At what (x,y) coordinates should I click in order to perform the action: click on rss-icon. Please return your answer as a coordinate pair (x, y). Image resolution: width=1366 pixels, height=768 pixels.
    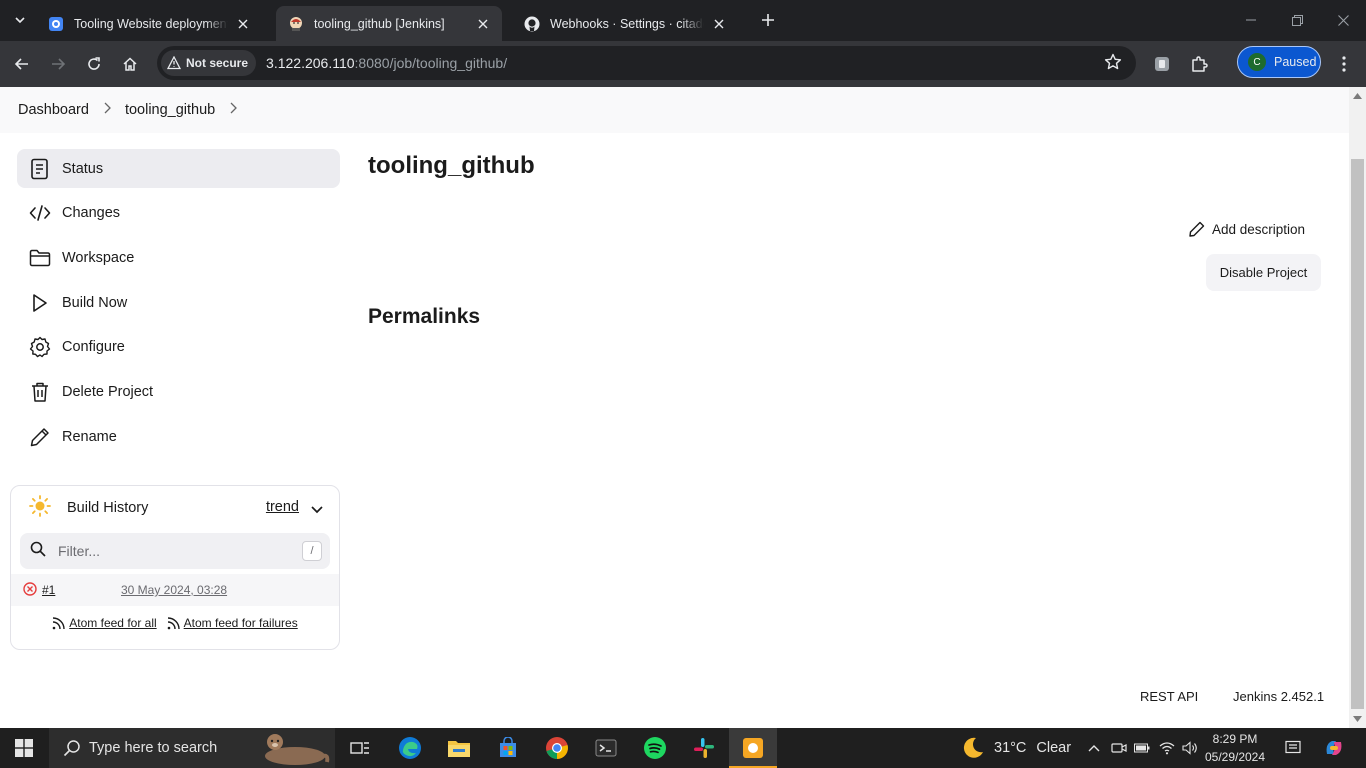
    Looking at the image, I should click on (173, 622).